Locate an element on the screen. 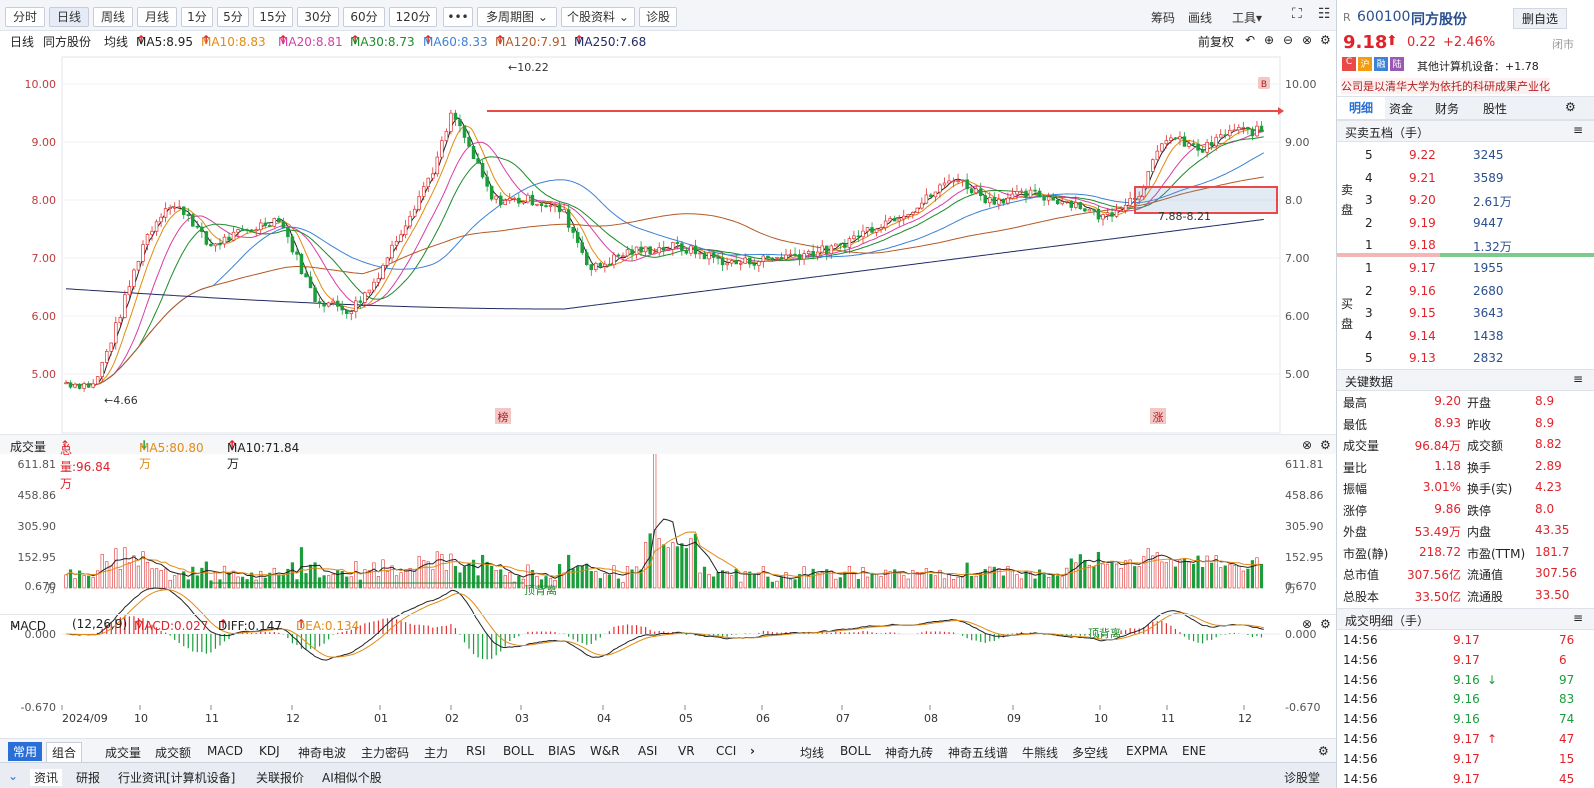 The height and width of the screenshot is (788, 1594). key-label: 内盘 is located at coordinates (1479, 532).